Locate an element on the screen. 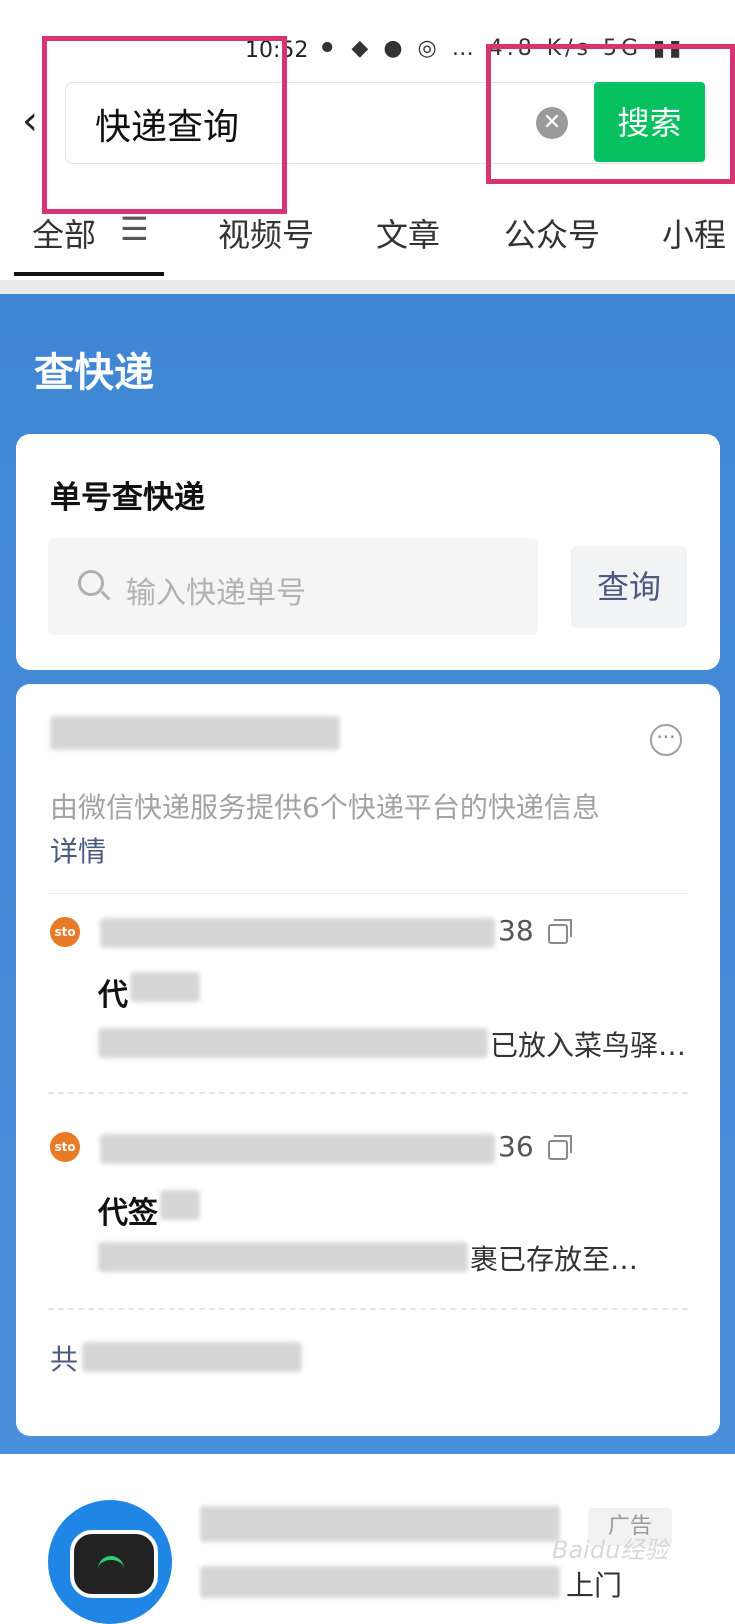 The width and height of the screenshot is (735, 1624). provider-note: 由微信快递服务提供6个快递平台的快递信息 is located at coordinates (325, 807).